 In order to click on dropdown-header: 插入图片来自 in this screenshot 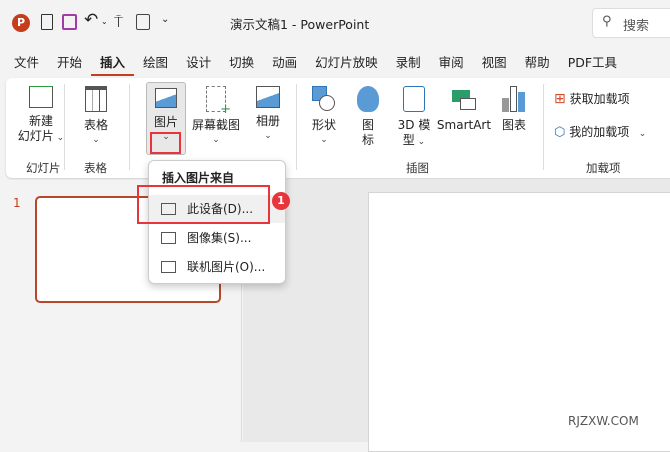, I will do `click(198, 178)`.